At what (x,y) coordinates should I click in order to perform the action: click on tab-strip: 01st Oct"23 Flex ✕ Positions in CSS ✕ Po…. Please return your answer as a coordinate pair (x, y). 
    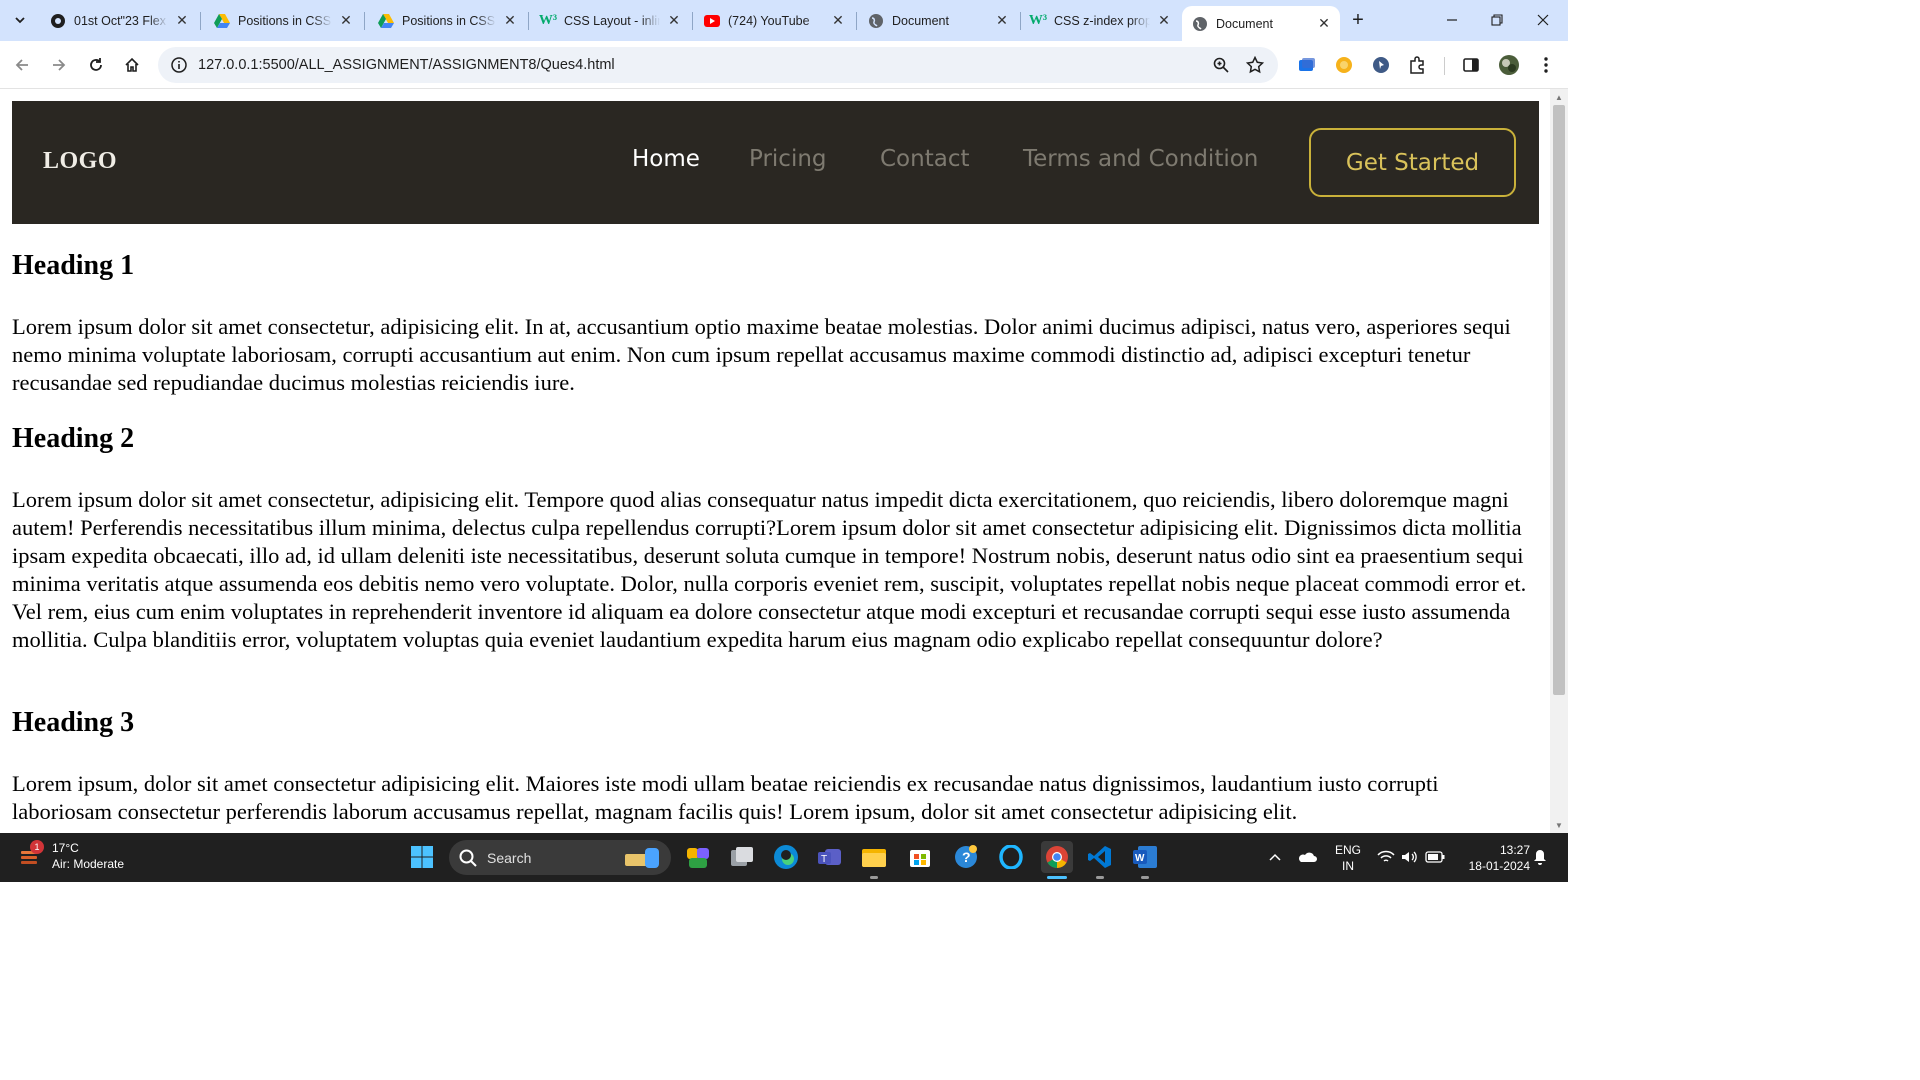
    Looking at the image, I should click on (784, 20).